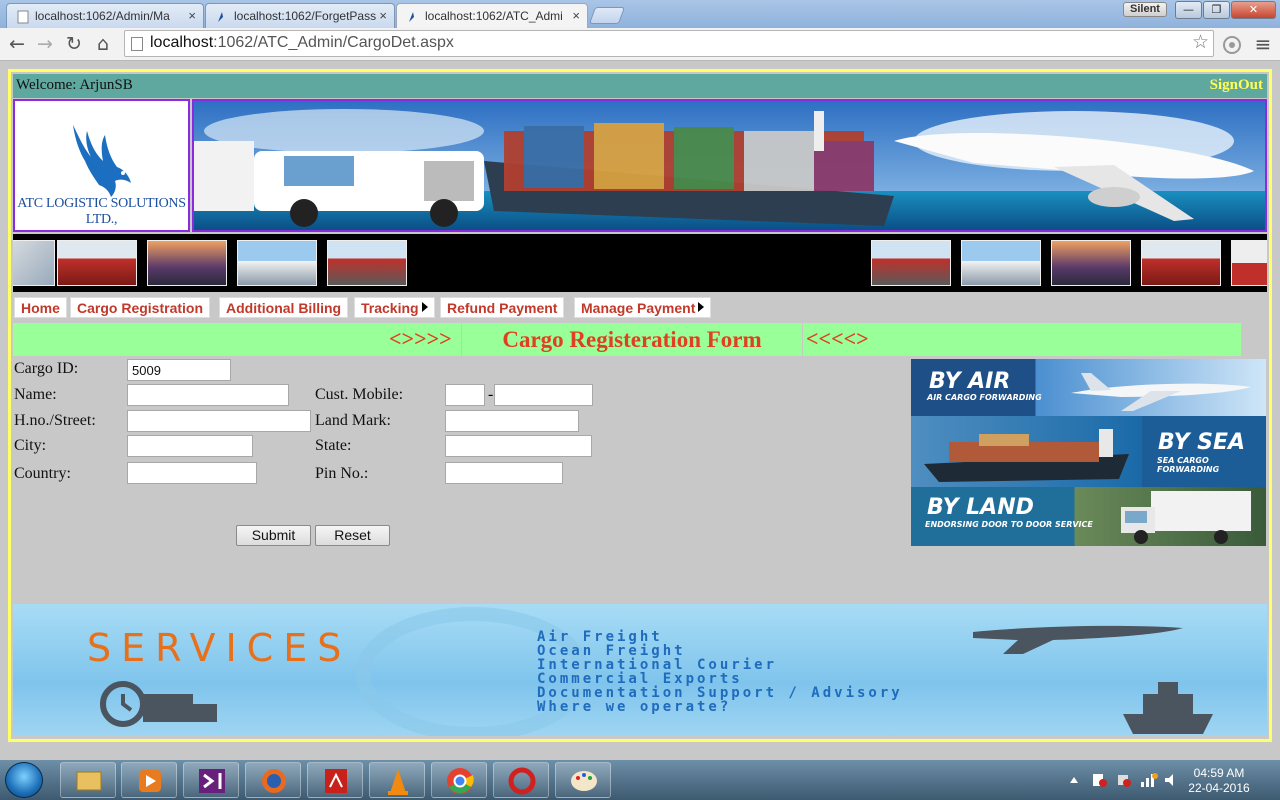  What do you see at coordinates (583, 780) in the screenshot?
I see `paint-icon` at bounding box center [583, 780].